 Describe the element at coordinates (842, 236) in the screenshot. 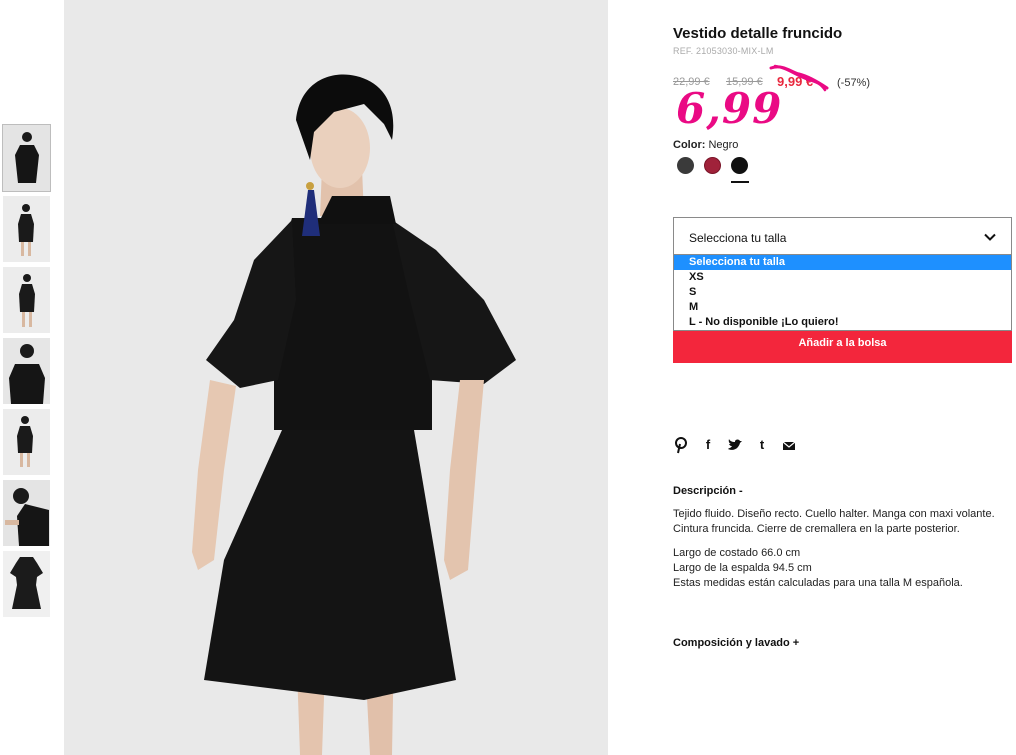

I see `size-select: Selecciona tu talla` at that location.